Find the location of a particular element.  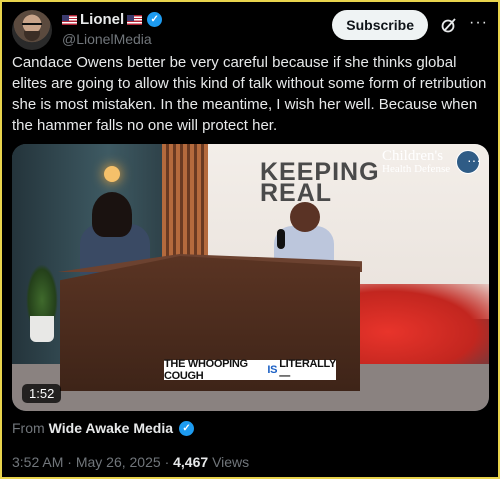

microphone is located at coordinates (281, 239).